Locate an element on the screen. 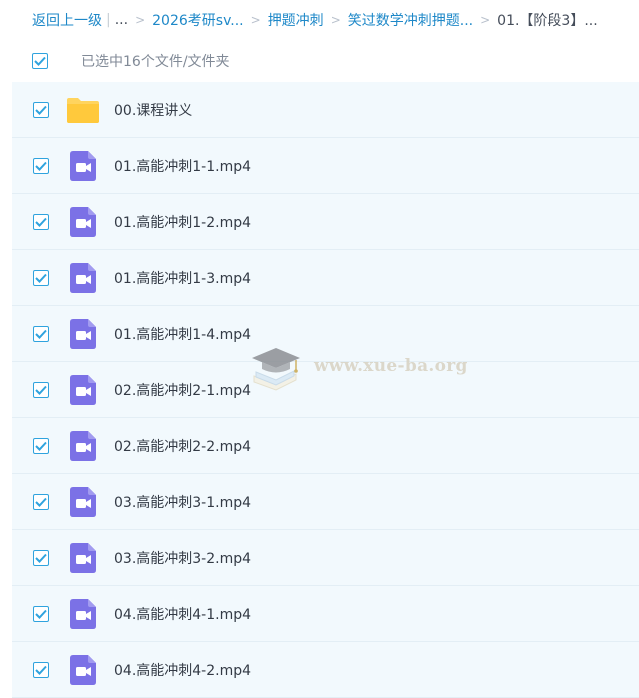 Image resolution: width=639 pixels, height=698 pixels. file-row: 01.高能冲刺1-3.mp4 is located at coordinates (325, 278).